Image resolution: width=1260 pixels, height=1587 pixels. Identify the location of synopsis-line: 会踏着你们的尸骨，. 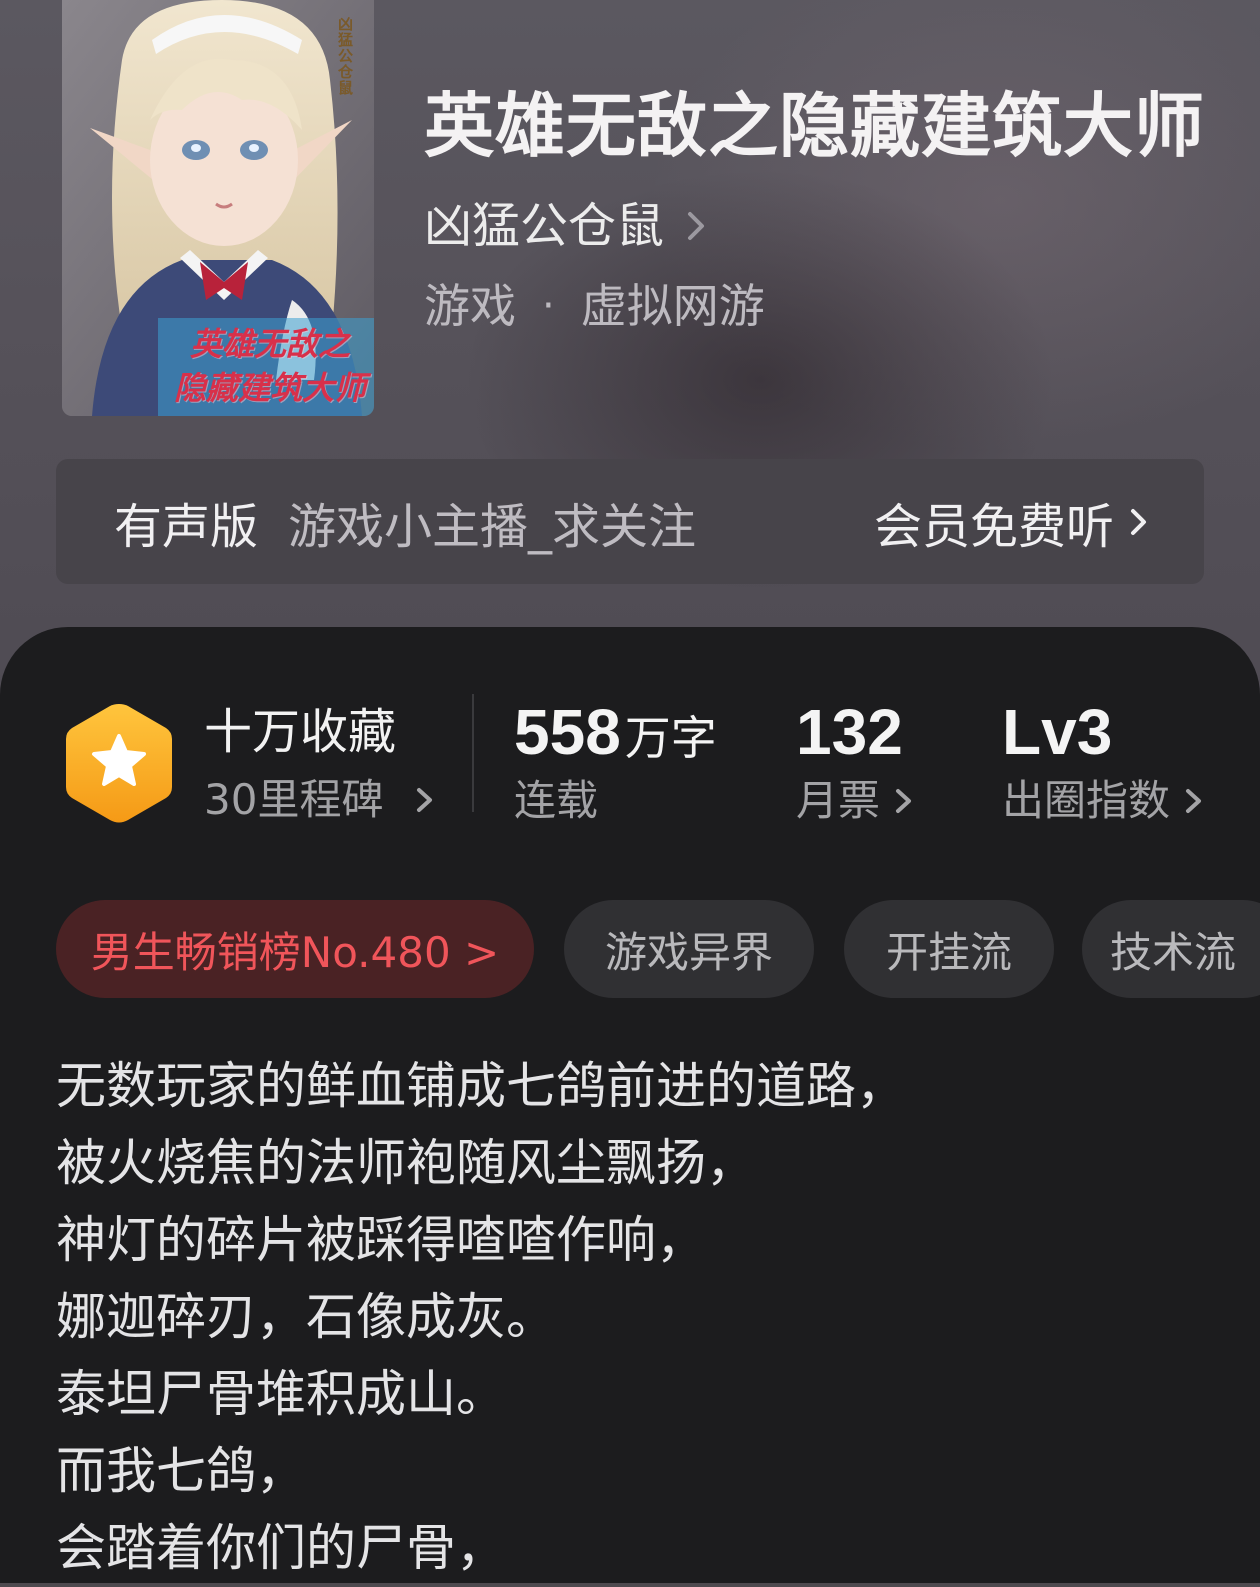
(281, 1548).